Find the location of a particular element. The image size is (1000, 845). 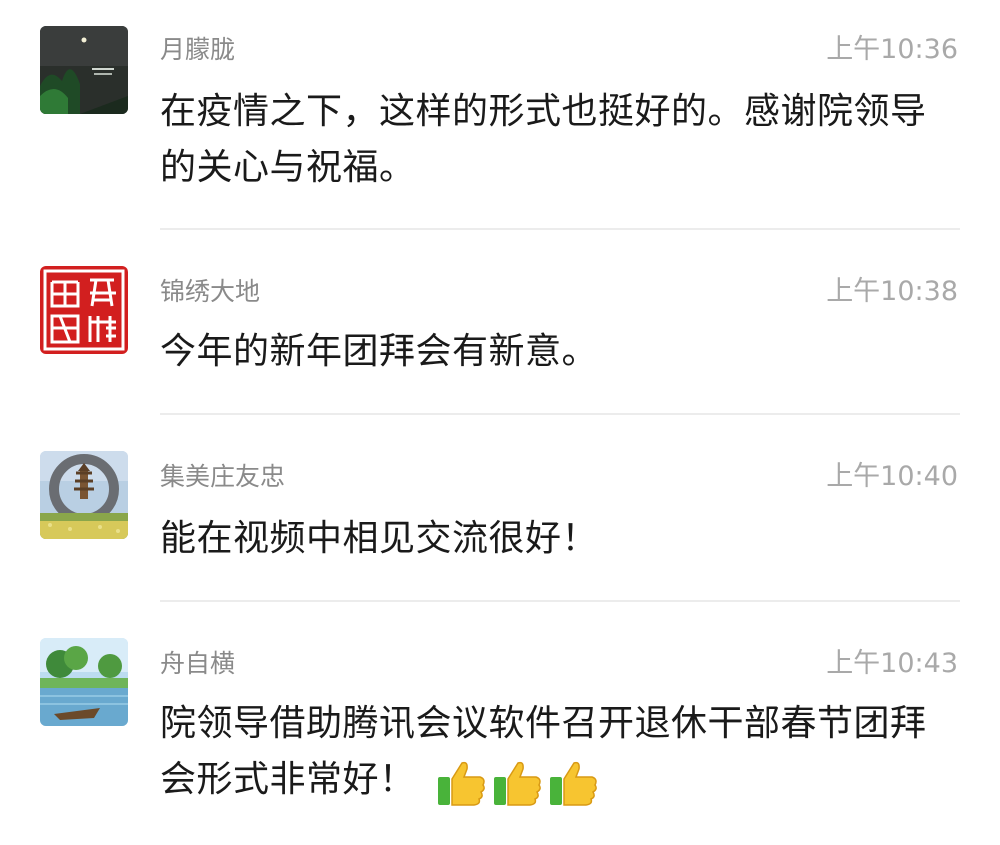

comment-time: 上午10:36 is located at coordinates (892, 49).